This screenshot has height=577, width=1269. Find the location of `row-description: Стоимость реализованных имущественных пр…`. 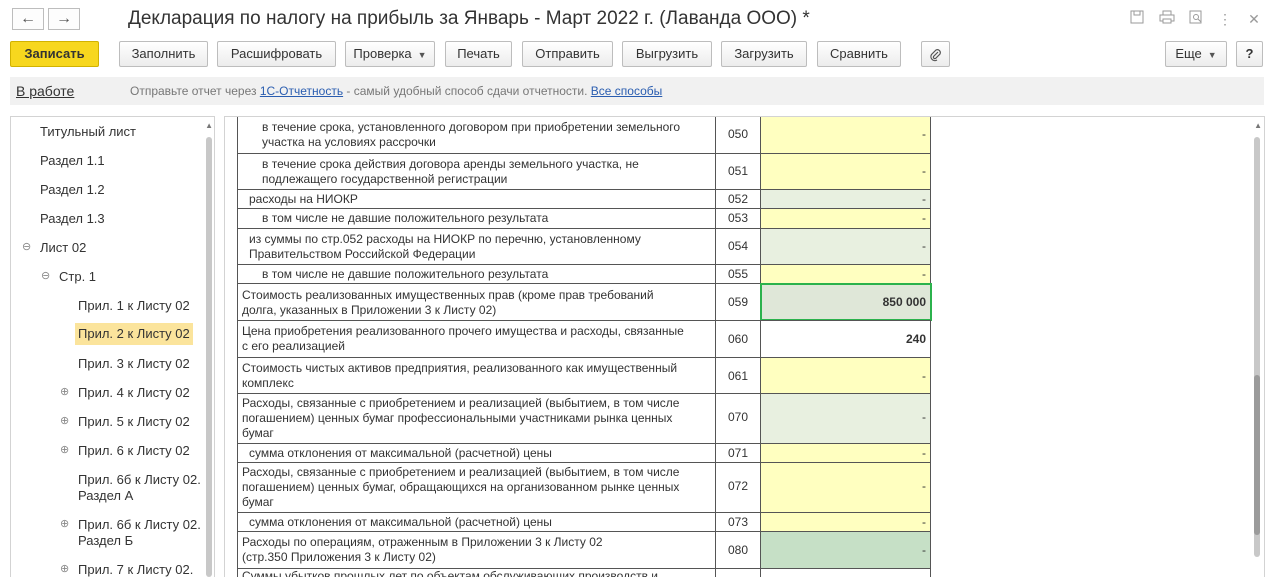

row-description: Стоимость реализованных имущественных пр… is located at coordinates (476, 302).